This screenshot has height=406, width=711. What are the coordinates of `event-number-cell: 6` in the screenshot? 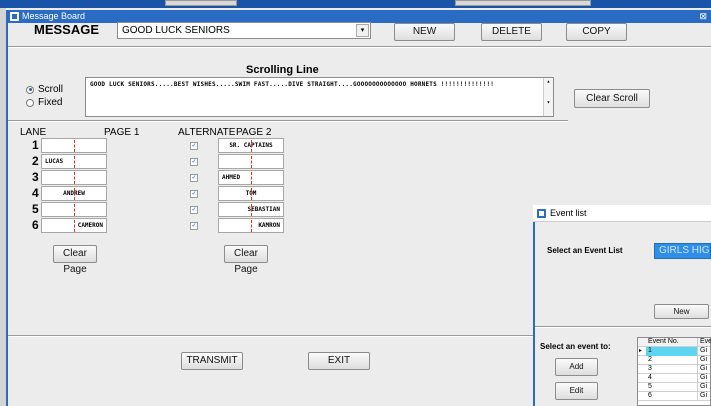 It's located at (672, 396).